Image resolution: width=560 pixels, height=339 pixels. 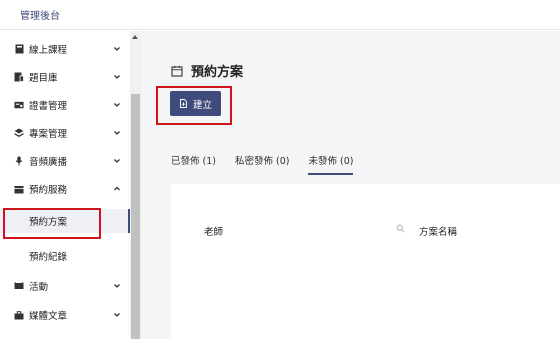 I want to click on page-title: 預約方案, so click(x=207, y=70).